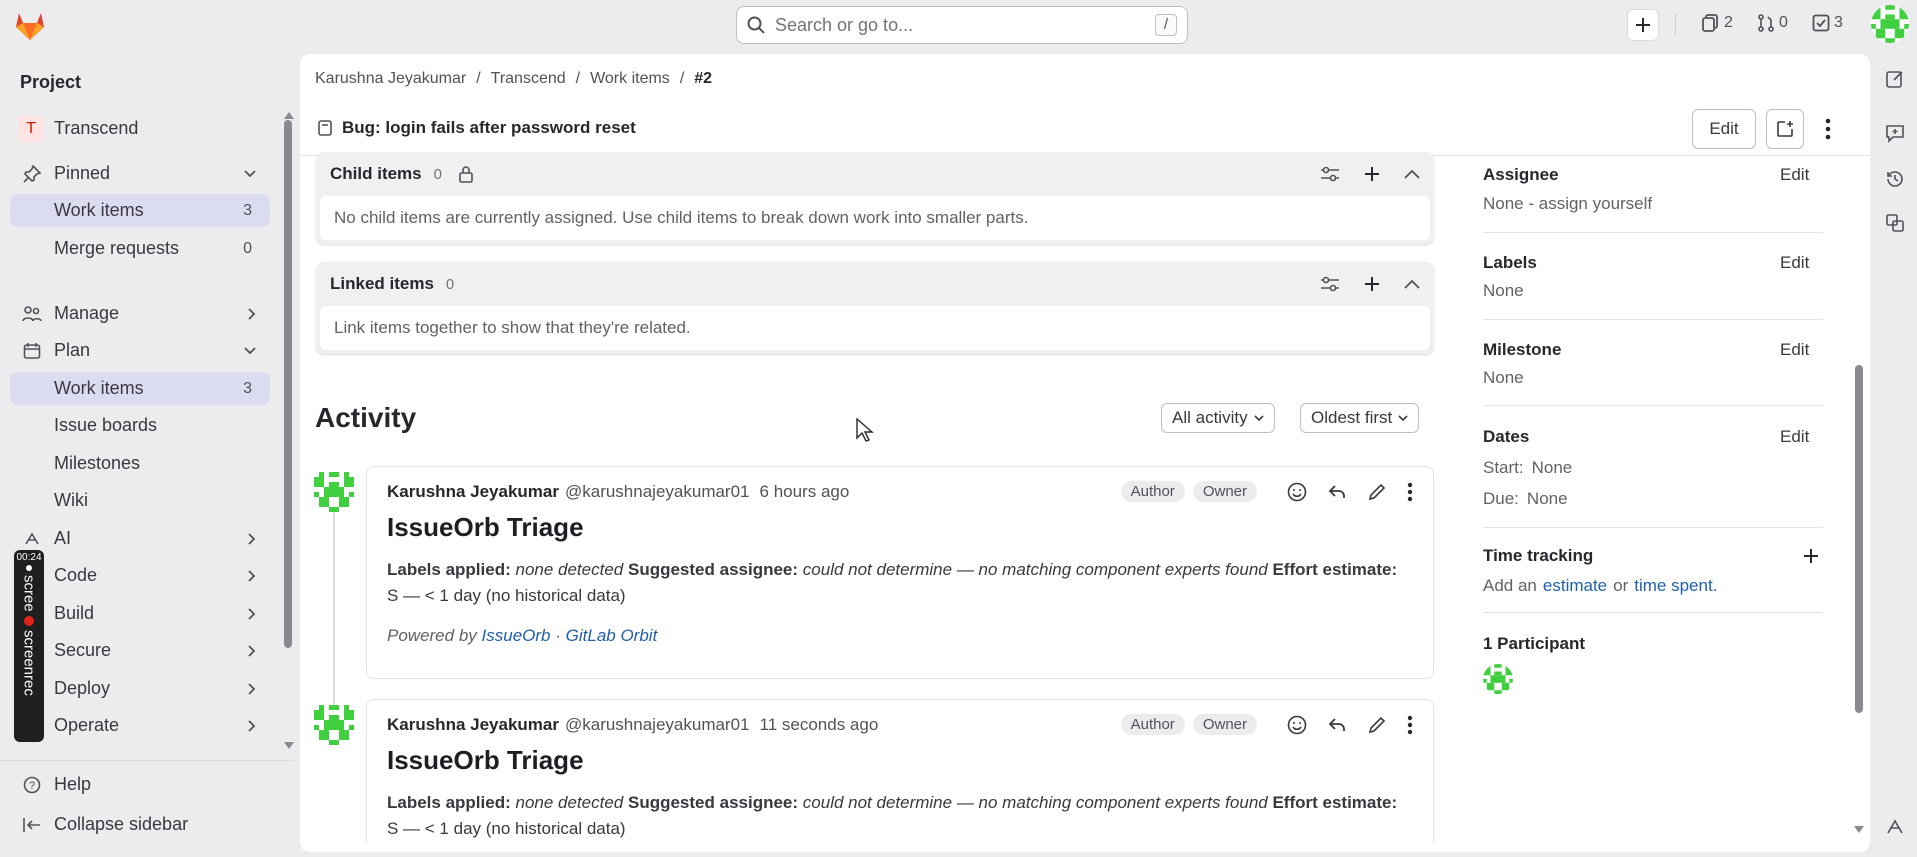  What do you see at coordinates (1772, 23) in the screenshot?
I see `merge-requests-button: 0` at bounding box center [1772, 23].